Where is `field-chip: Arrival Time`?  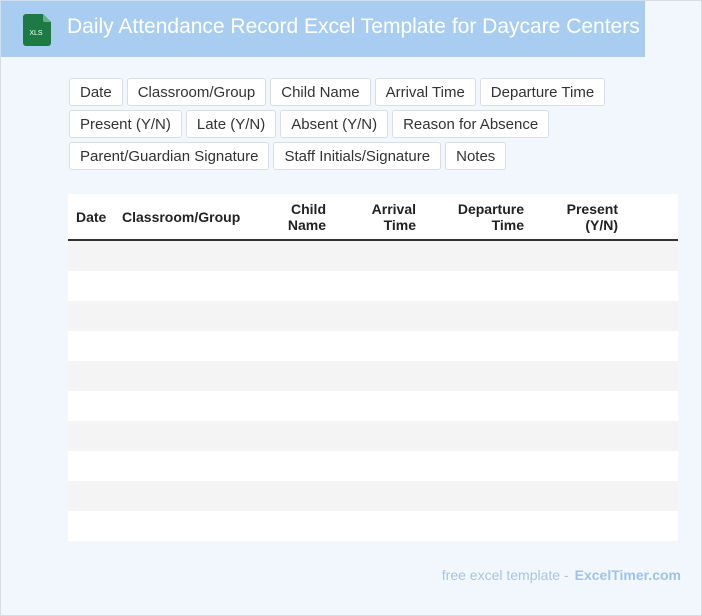 field-chip: Arrival Time is located at coordinates (425, 92).